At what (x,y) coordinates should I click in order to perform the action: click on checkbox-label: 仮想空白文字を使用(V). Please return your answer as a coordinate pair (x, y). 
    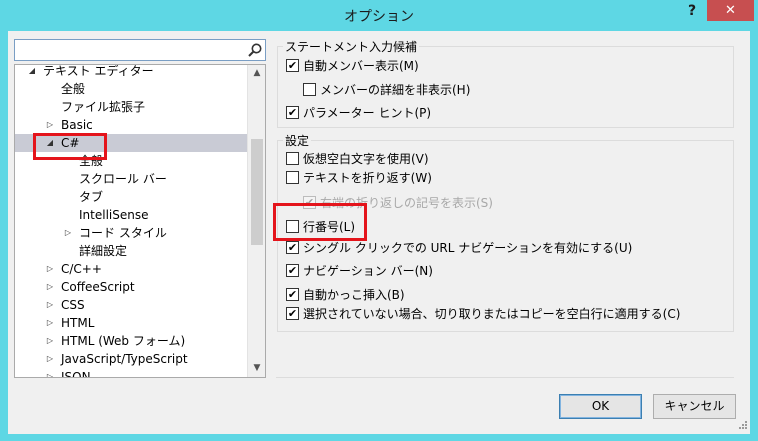
    Looking at the image, I should click on (366, 159).